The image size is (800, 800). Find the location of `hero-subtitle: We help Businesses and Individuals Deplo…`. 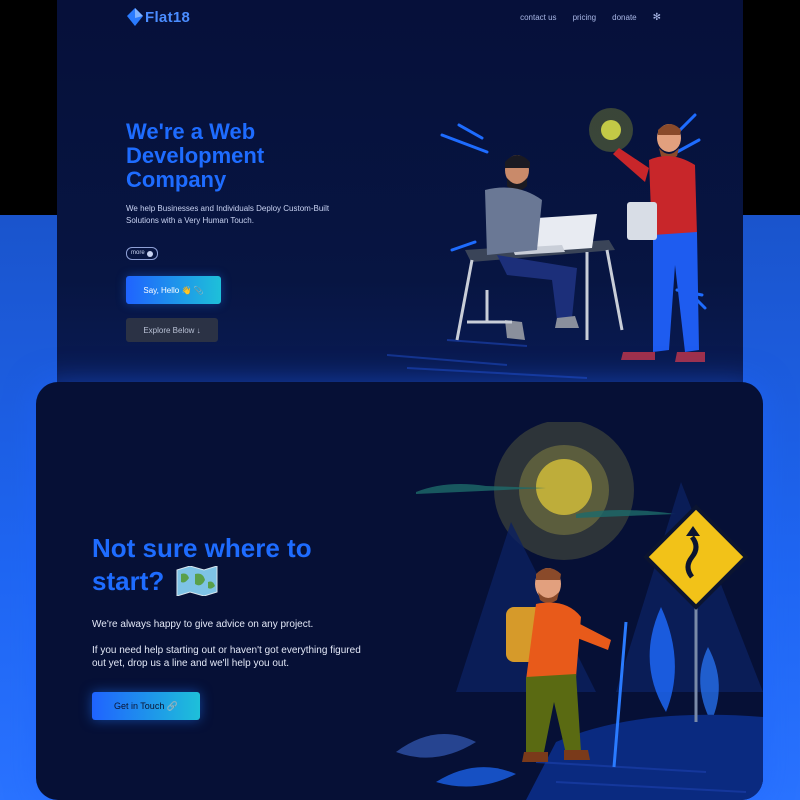

hero-subtitle: We help Businesses and Individuals Deplo… is located at coordinates (228, 214).